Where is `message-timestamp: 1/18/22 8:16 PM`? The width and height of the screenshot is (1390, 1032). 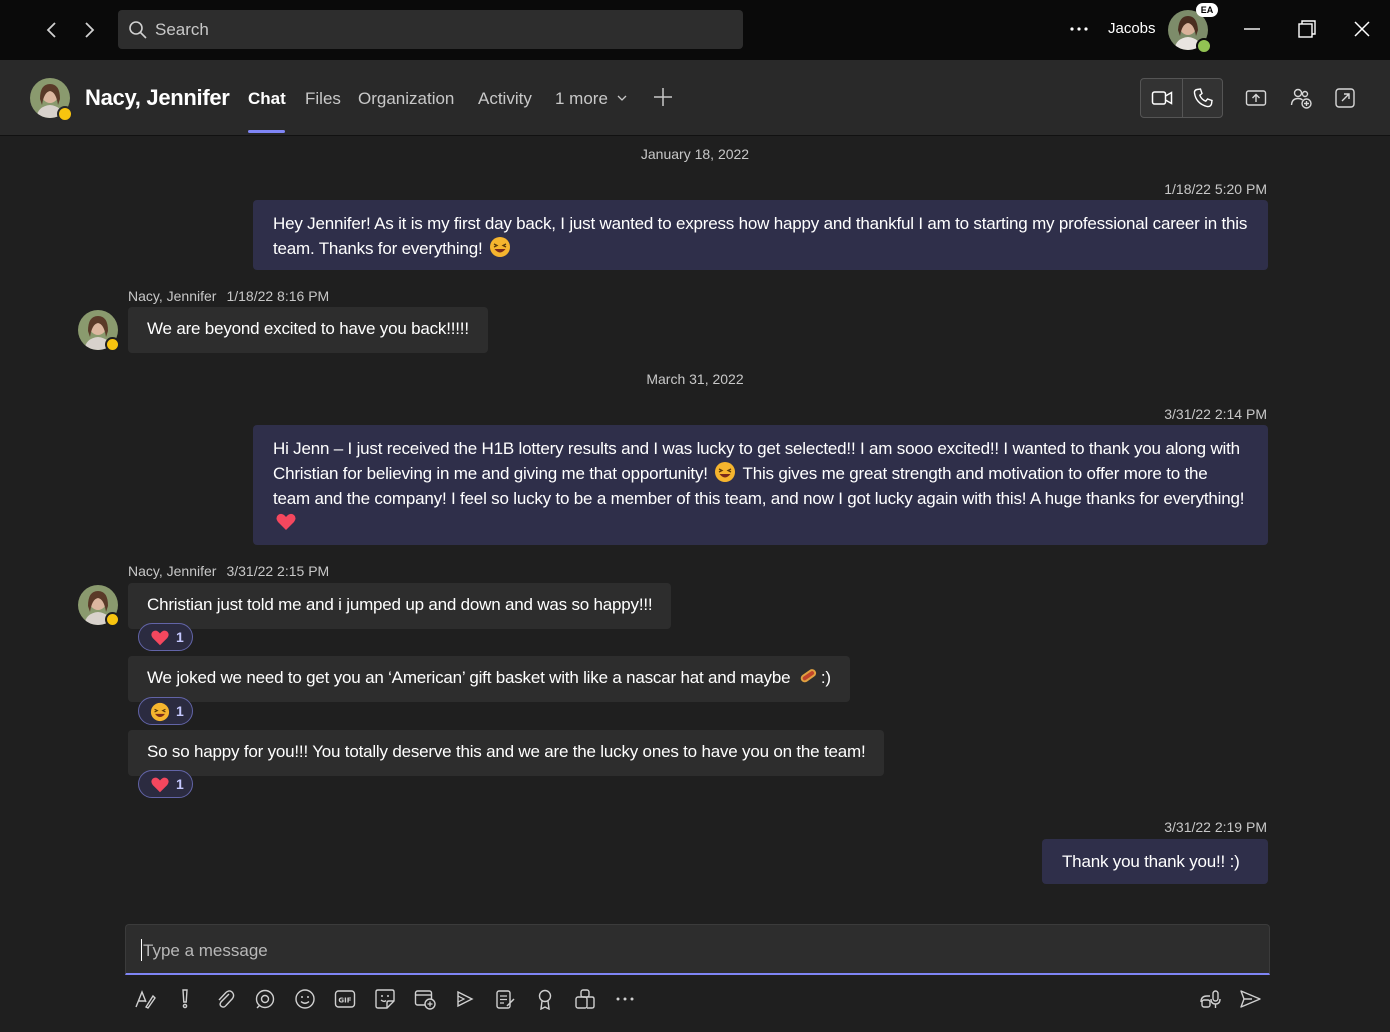
message-timestamp: 1/18/22 8:16 PM is located at coordinates (278, 296).